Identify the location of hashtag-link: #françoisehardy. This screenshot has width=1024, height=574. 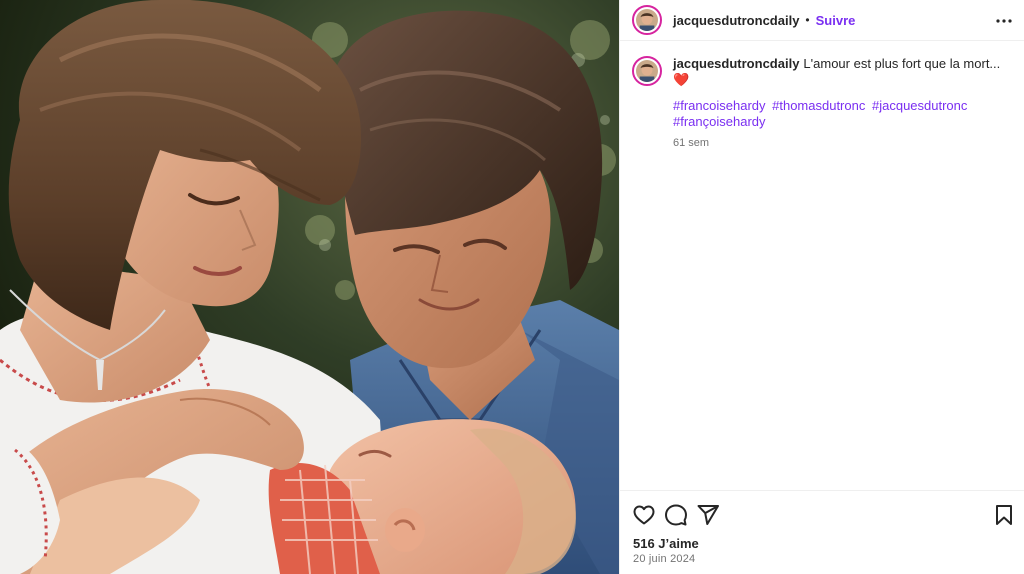
(719, 121).